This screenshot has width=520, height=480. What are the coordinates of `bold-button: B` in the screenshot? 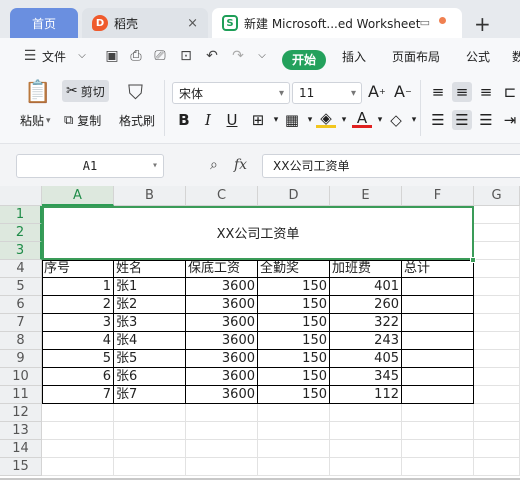 It's located at (184, 120).